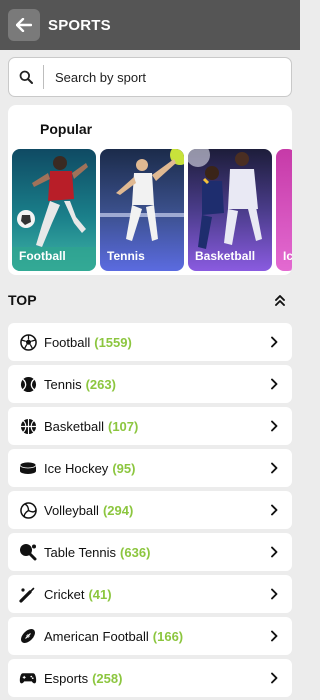 Image resolution: width=320 pixels, height=700 pixels. Describe the element at coordinates (150, 25) in the screenshot. I see `app-header: SPORTS` at that location.